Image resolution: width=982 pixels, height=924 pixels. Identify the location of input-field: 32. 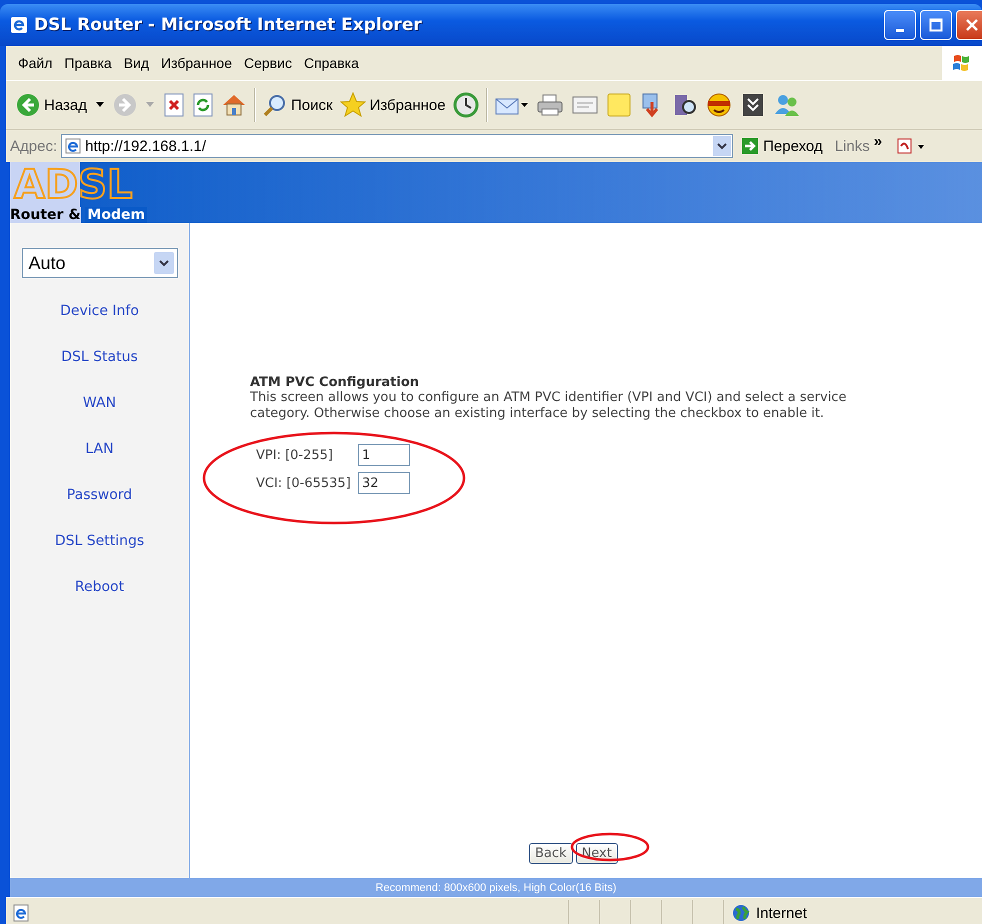
(384, 483).